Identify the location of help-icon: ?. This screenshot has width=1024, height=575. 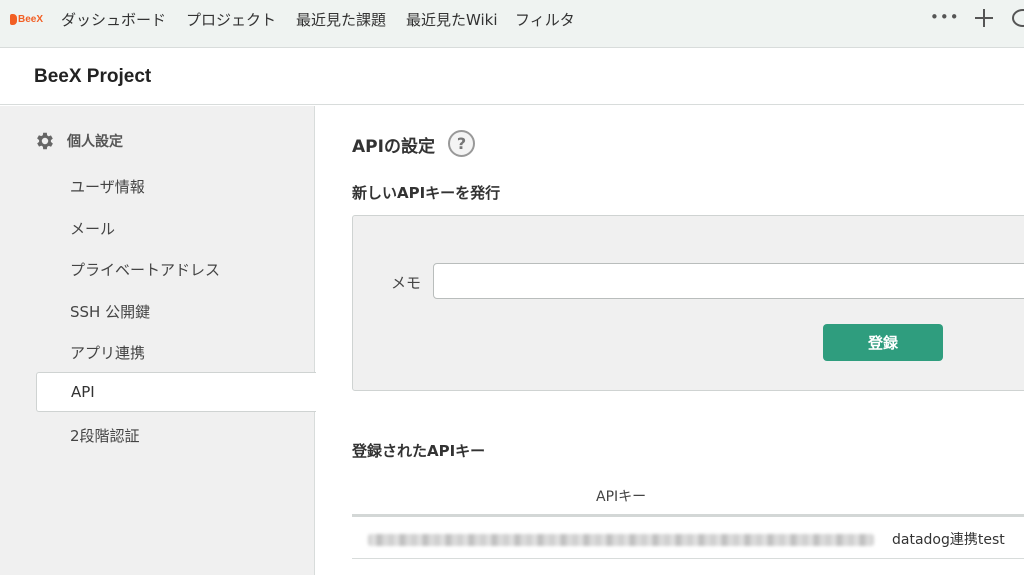
(461, 143).